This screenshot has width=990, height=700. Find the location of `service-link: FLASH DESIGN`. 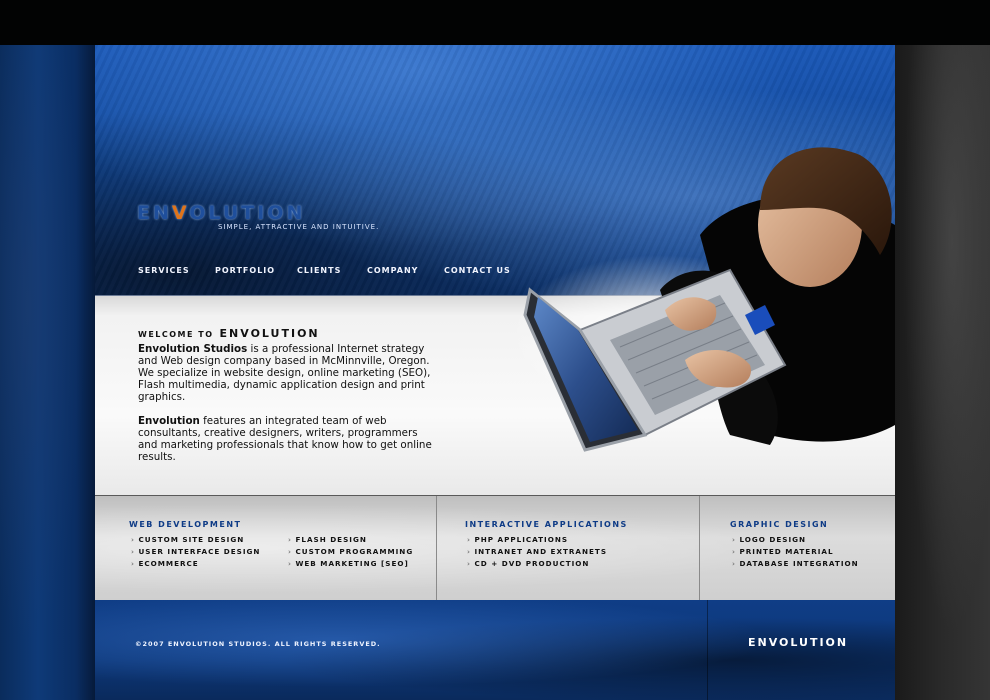

service-link: FLASH DESIGN is located at coordinates (350, 540).